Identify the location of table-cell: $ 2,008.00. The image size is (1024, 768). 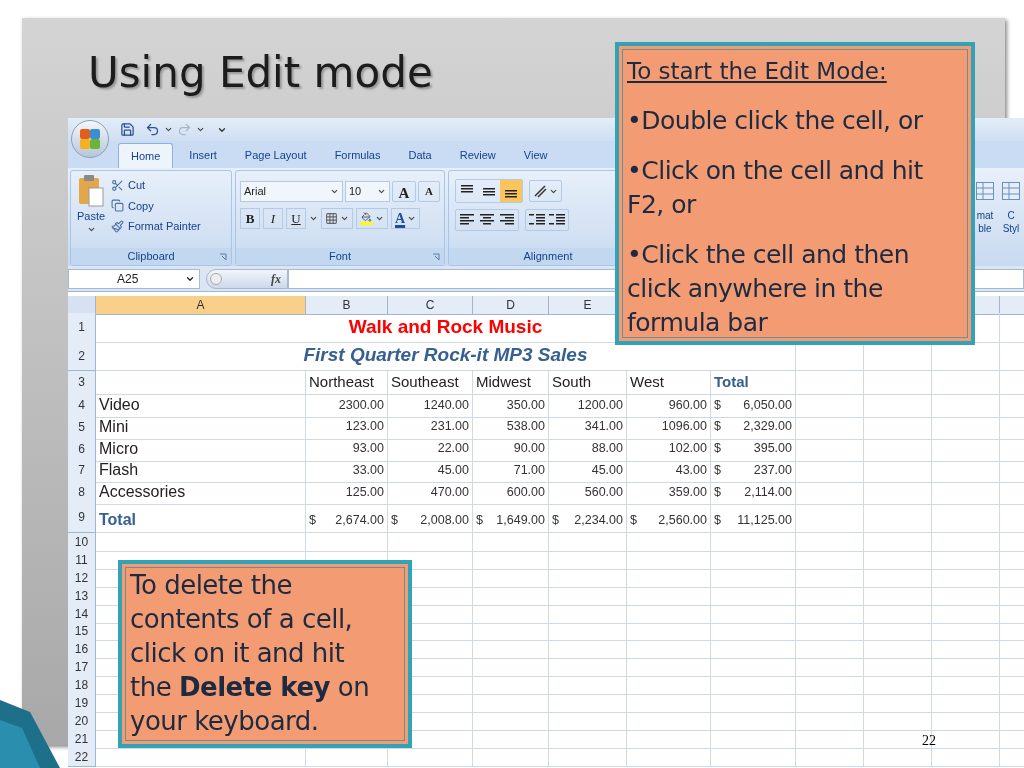
(430, 517).